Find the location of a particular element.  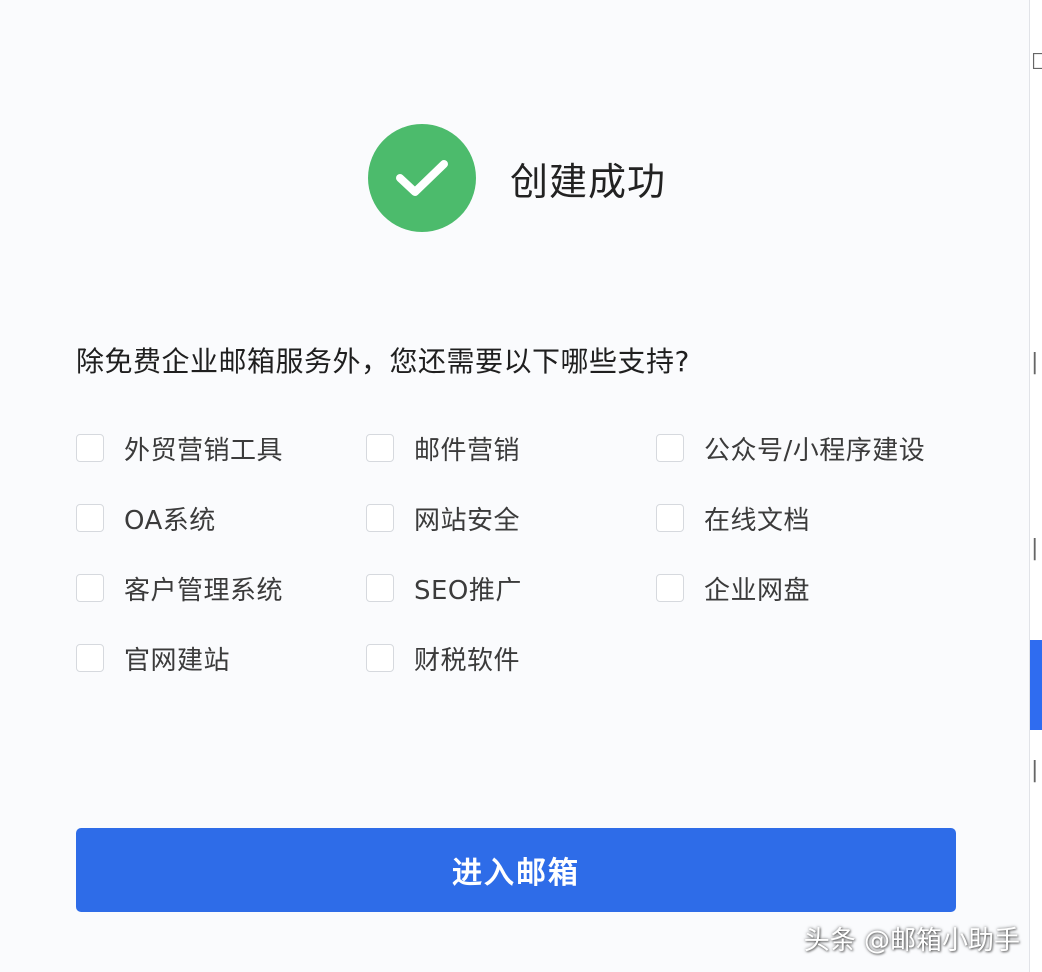

background-blue-strip is located at coordinates (1036, 685).